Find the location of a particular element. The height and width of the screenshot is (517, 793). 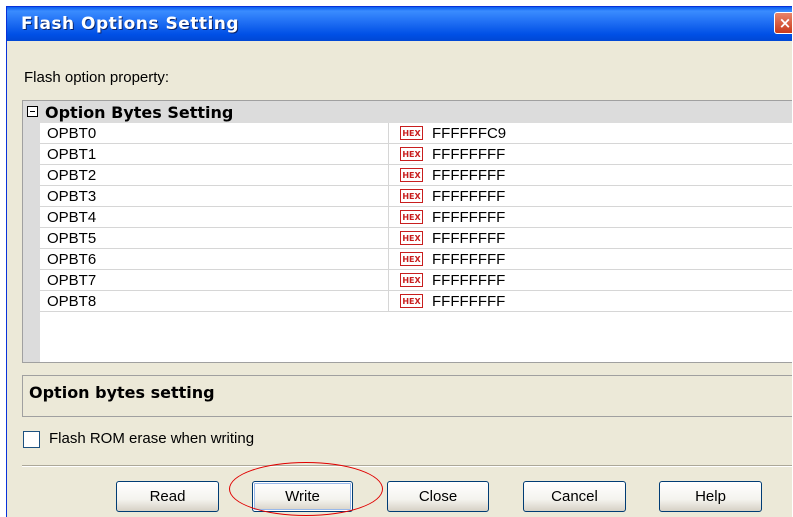

table-row: OPBT8 HEX FFFFFFFF is located at coordinates (416, 301).